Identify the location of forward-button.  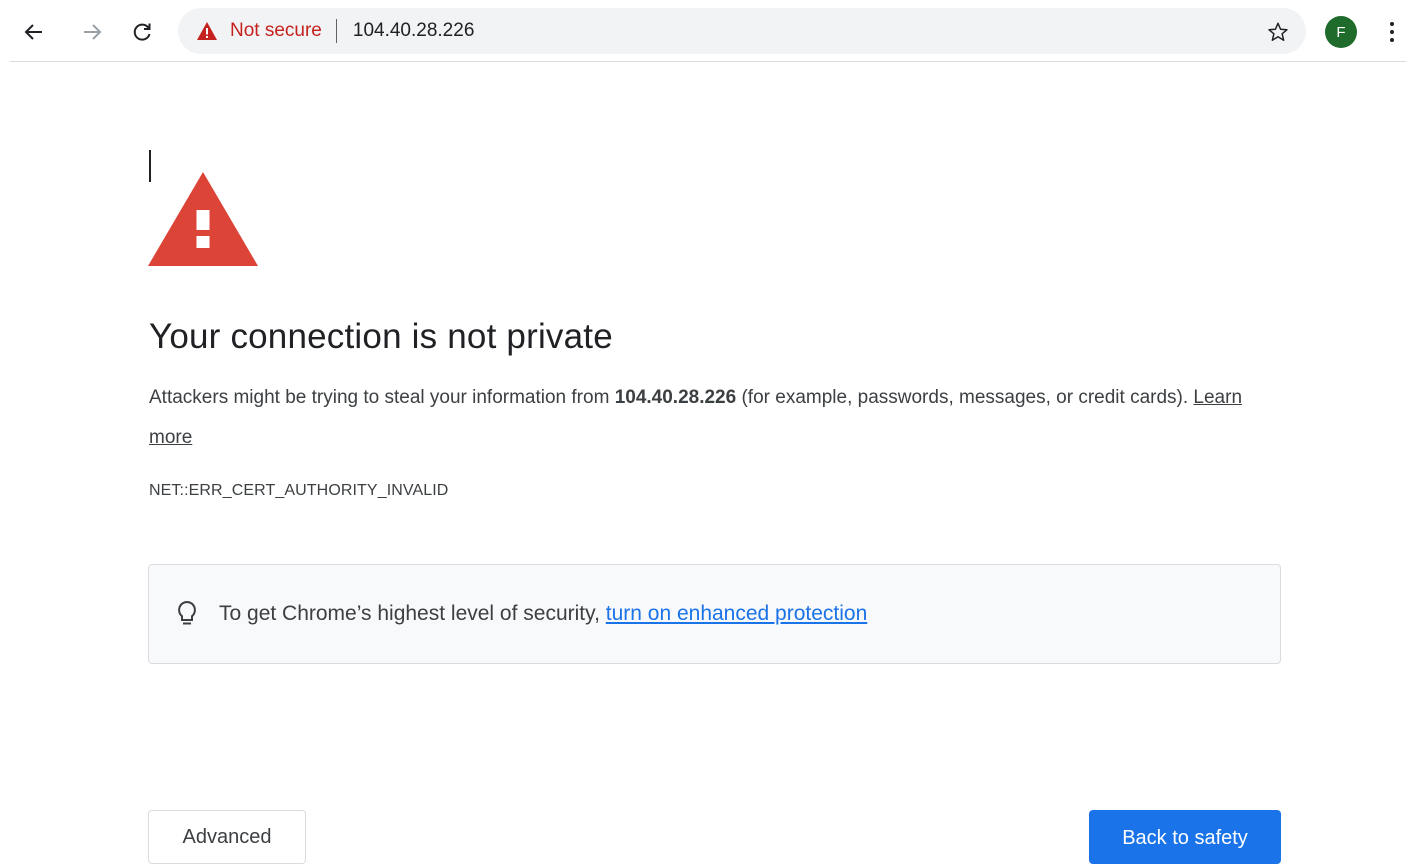
(92, 32).